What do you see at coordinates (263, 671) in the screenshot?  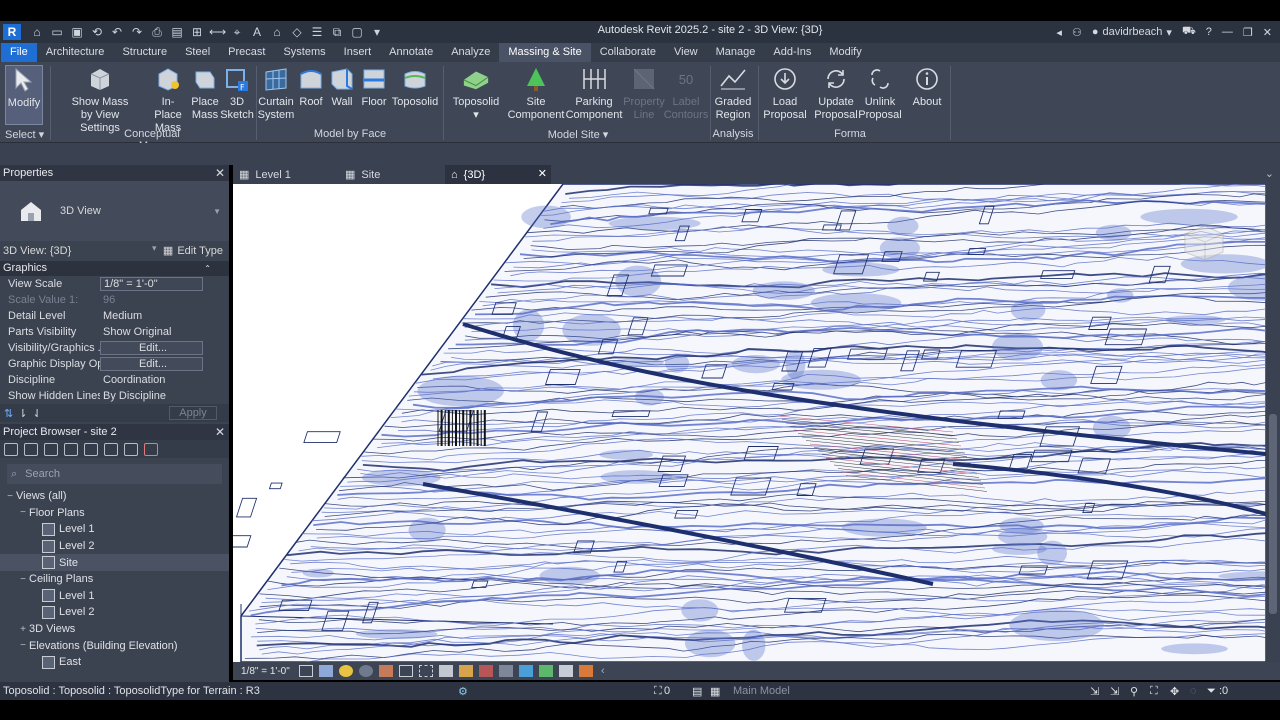 I see `view-scale: 1/8" = 1'-0"` at bounding box center [263, 671].